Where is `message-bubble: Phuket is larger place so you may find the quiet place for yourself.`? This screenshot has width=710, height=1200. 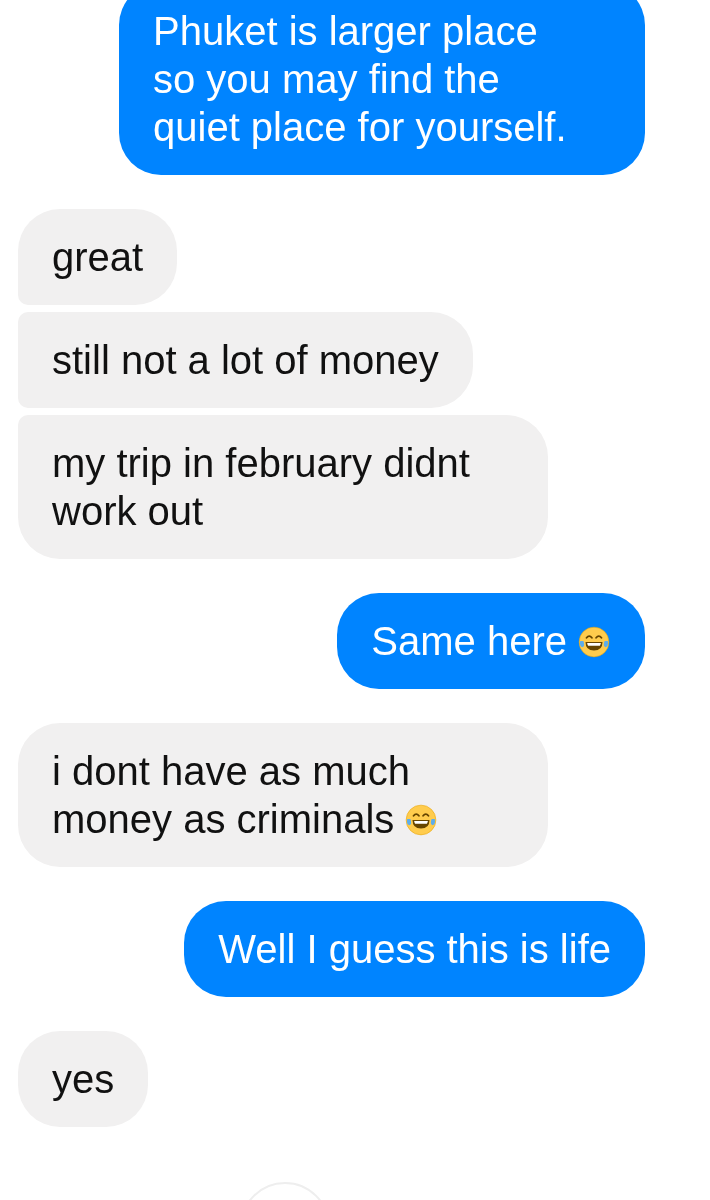
message-bubble: Phuket is larger place so you may find the quiet place for yourself. is located at coordinates (382, 87).